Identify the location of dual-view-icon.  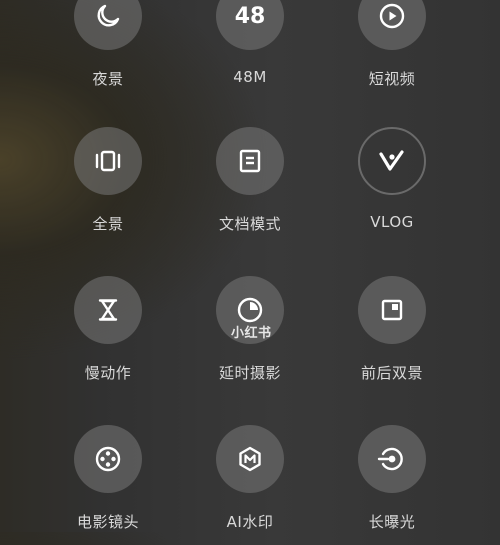
(392, 310).